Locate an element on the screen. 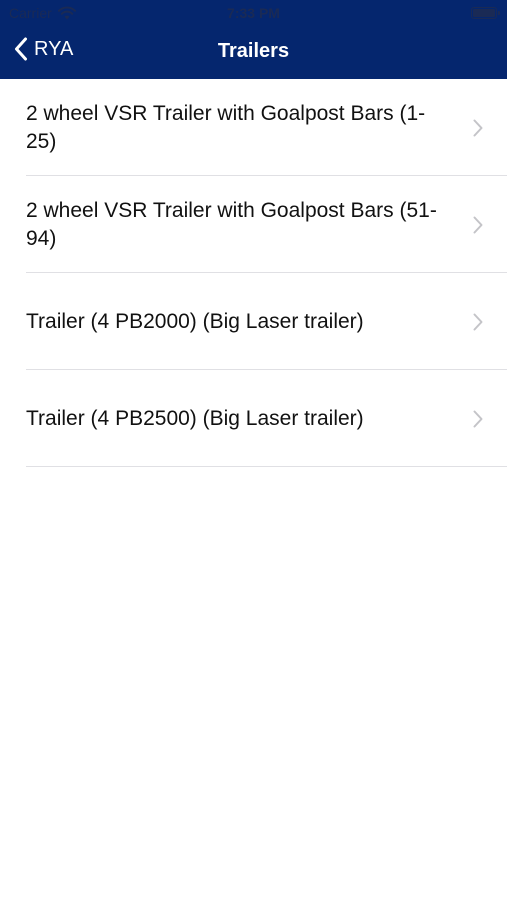 Image resolution: width=507 pixels, height=900 pixels. list-item: Trailer (4 PB2000) (Big Laser trailer) is located at coordinates (253, 321).